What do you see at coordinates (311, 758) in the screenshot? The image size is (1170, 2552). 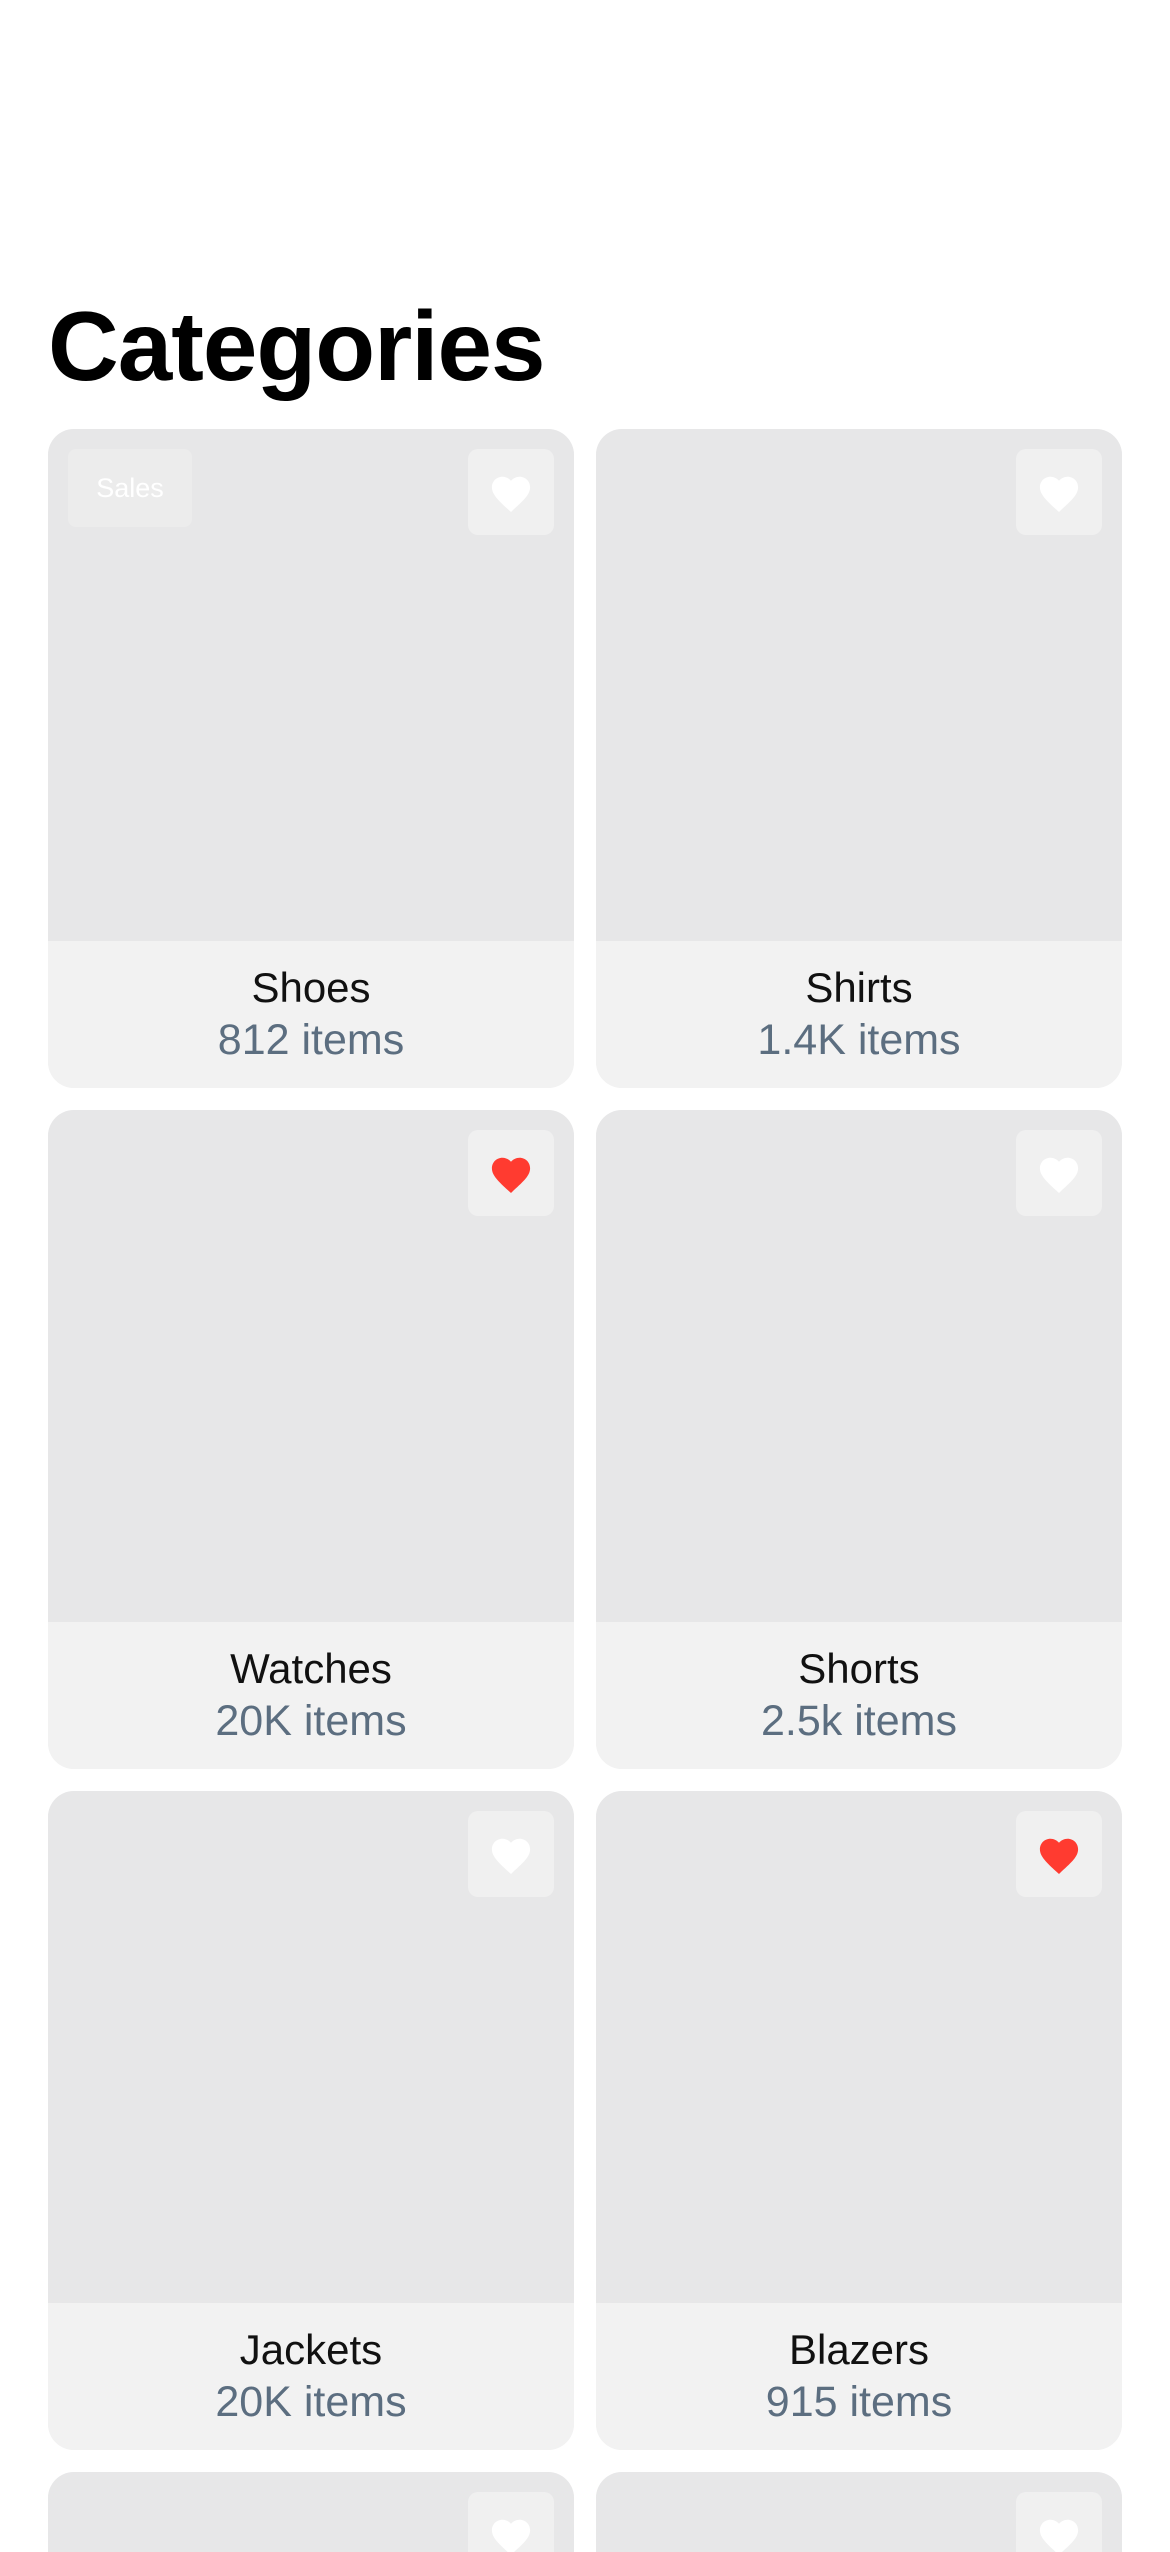 I see `category-card-shoes: Sales Shoes 812 items` at bounding box center [311, 758].